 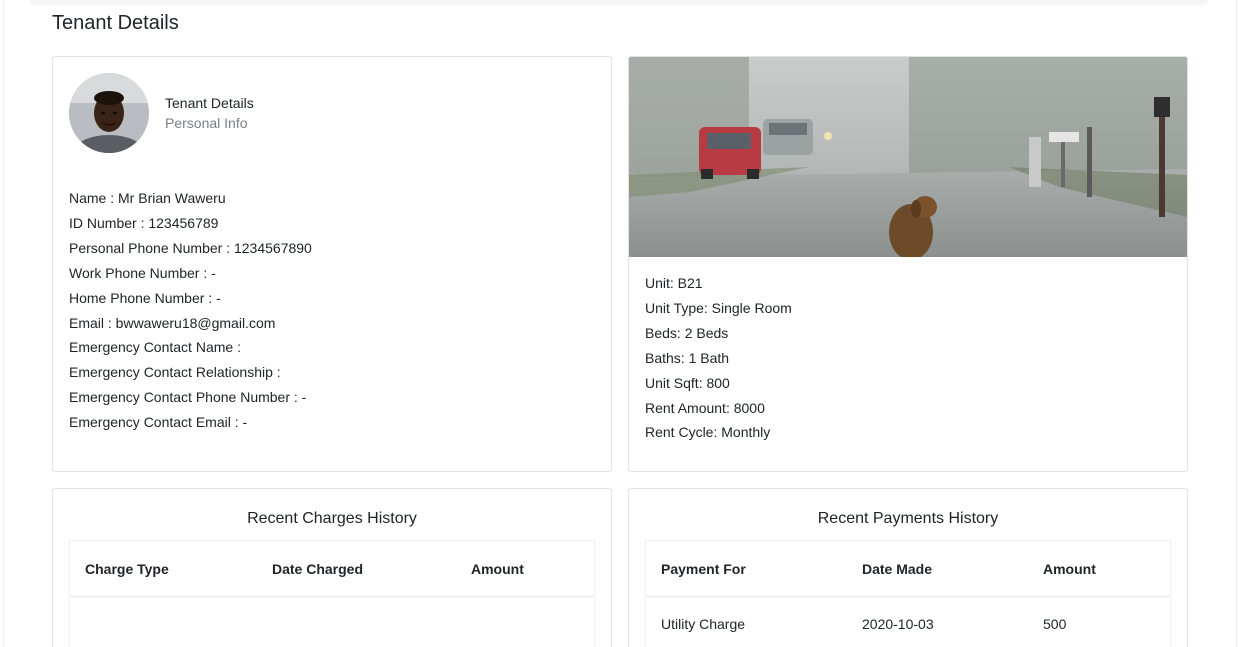 What do you see at coordinates (142, 272) in the screenshot?
I see `tenant-work-phone: Work Phone Number : -` at bounding box center [142, 272].